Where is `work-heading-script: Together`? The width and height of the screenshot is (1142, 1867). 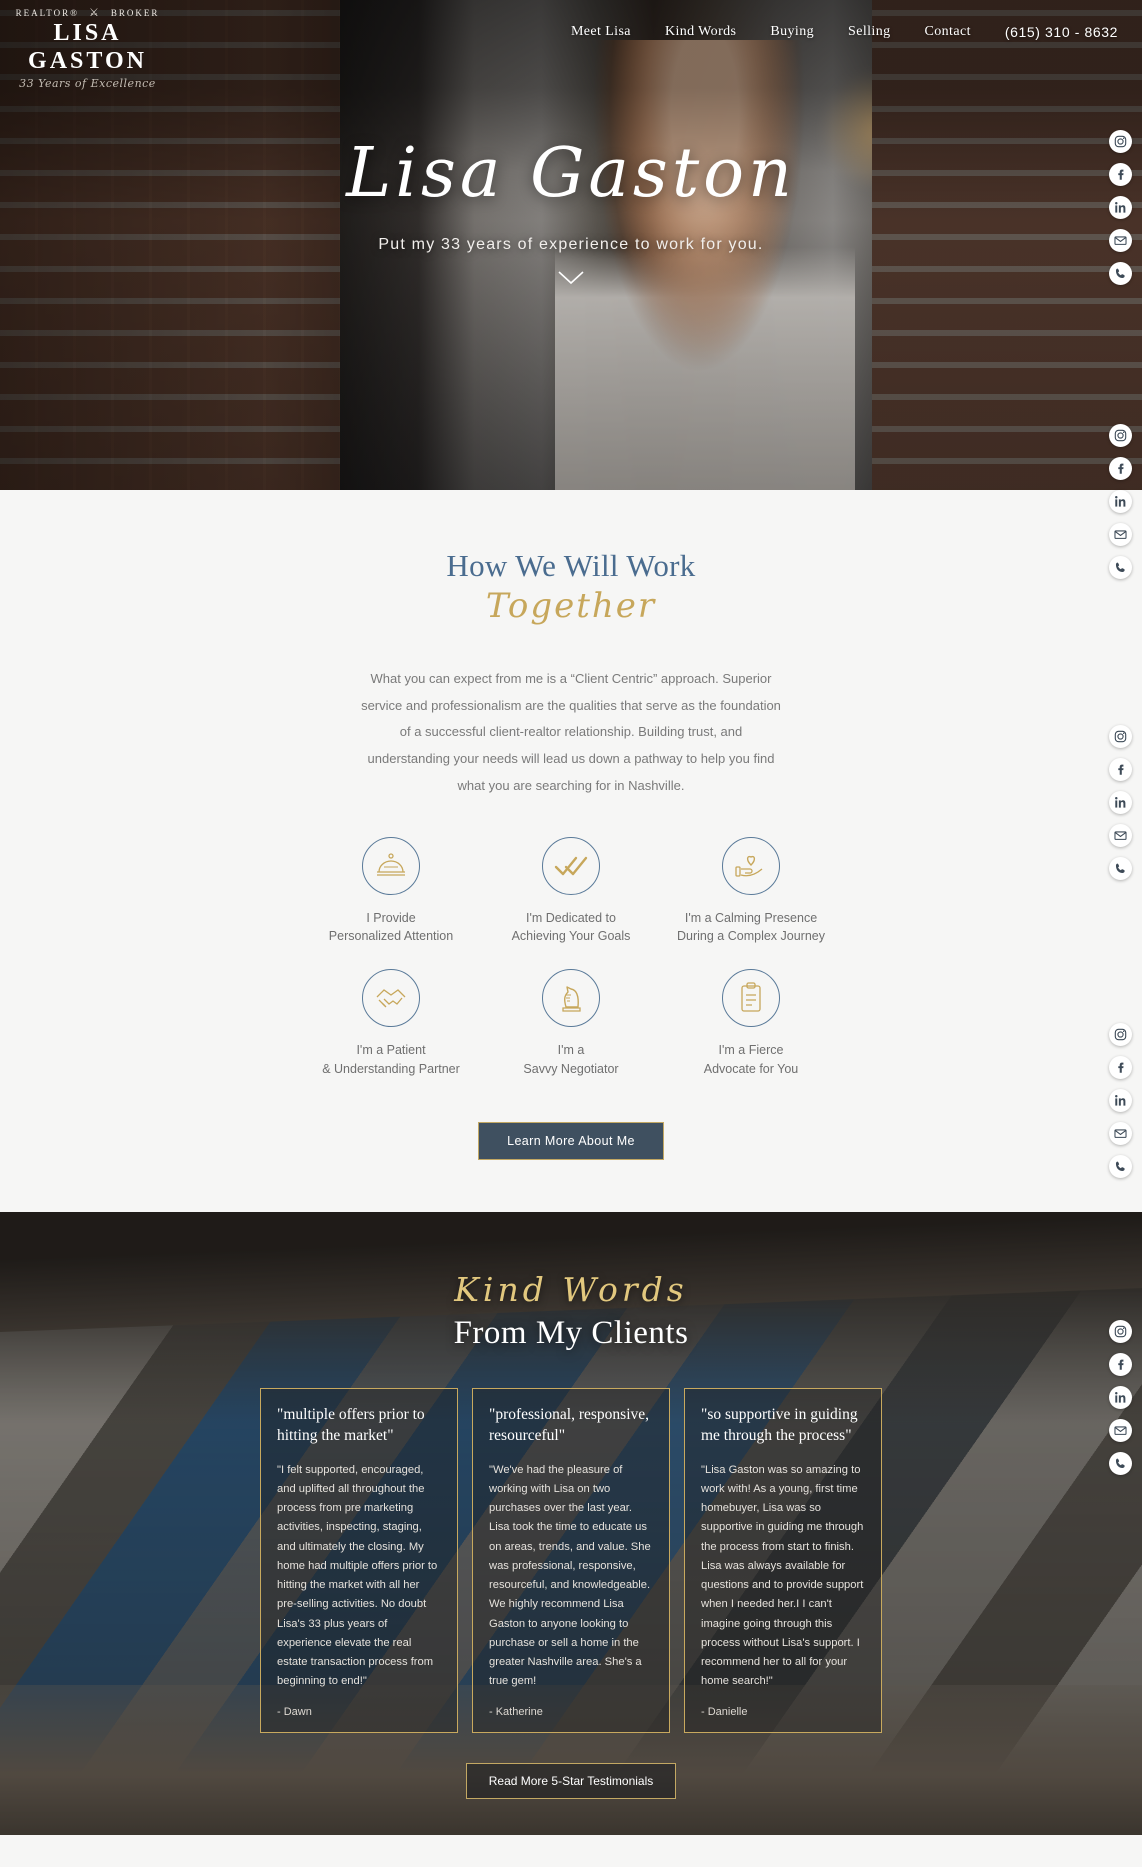 work-heading-script: Together is located at coordinates (571, 606).